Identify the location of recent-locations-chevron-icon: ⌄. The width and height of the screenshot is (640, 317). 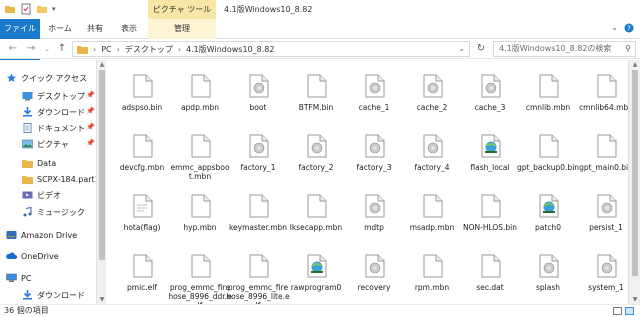
(47, 49).